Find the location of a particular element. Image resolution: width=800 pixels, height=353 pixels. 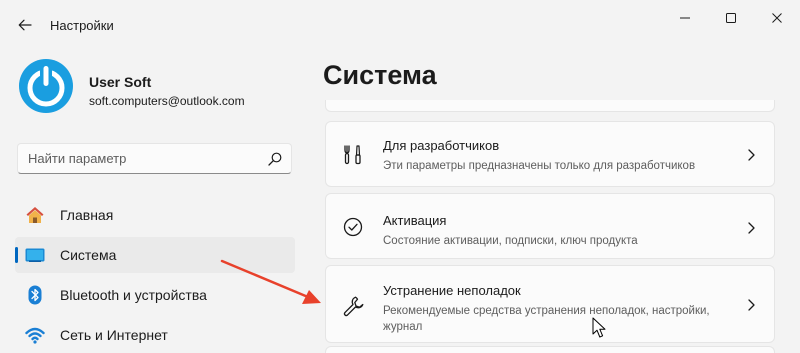

sidebar-item-label: Главная is located at coordinates (87, 215).